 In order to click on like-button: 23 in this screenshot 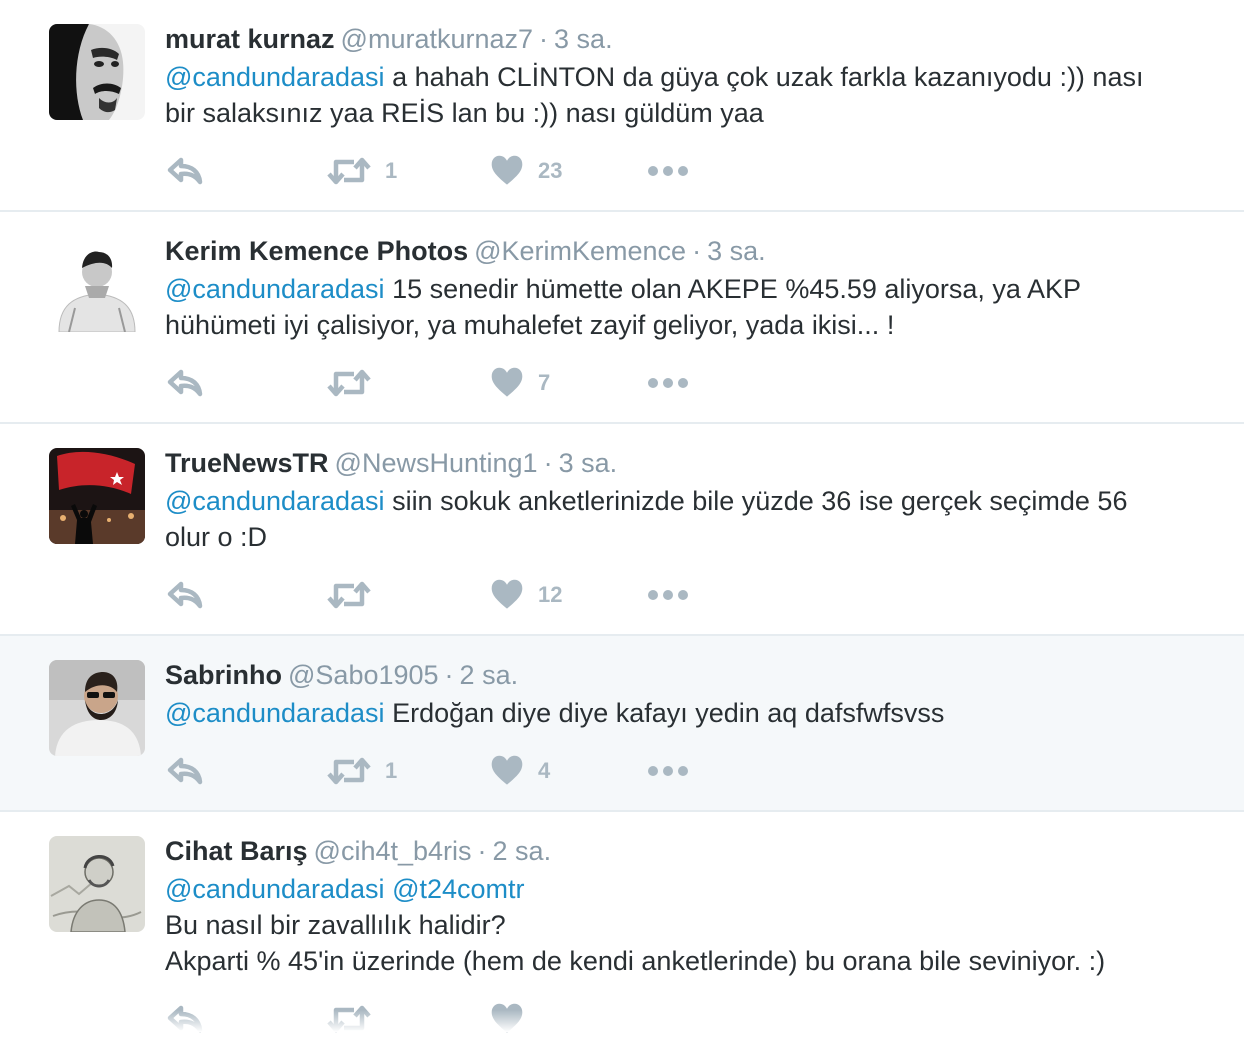, I will do `click(526, 171)`.